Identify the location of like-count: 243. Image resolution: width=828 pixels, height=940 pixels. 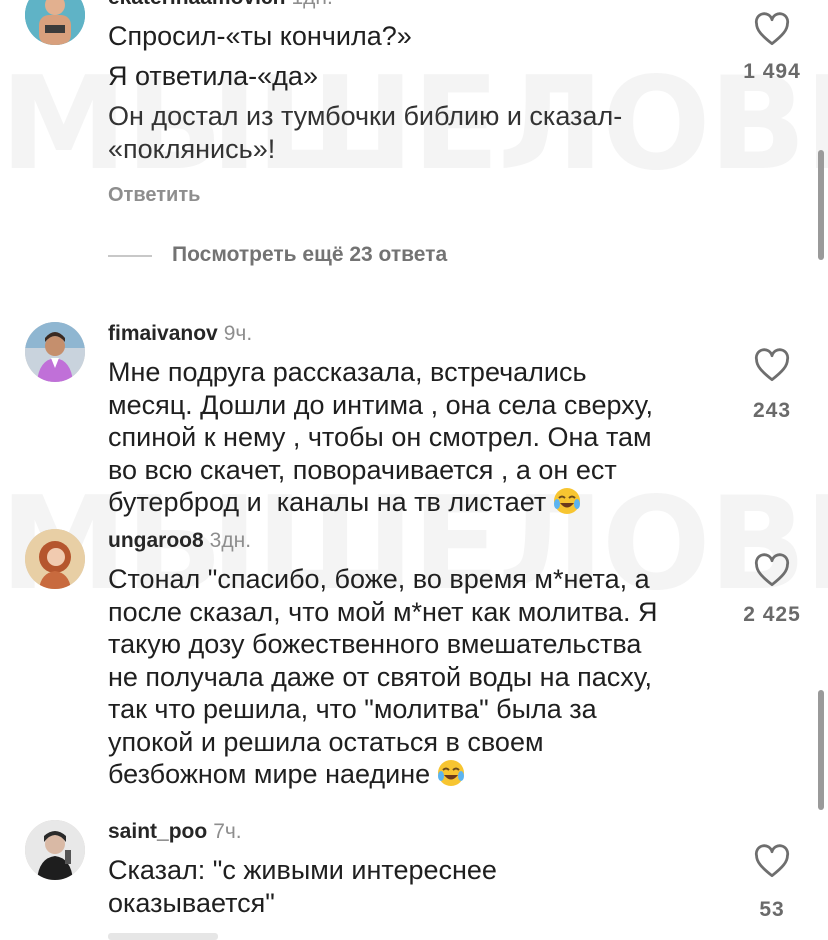
(772, 410).